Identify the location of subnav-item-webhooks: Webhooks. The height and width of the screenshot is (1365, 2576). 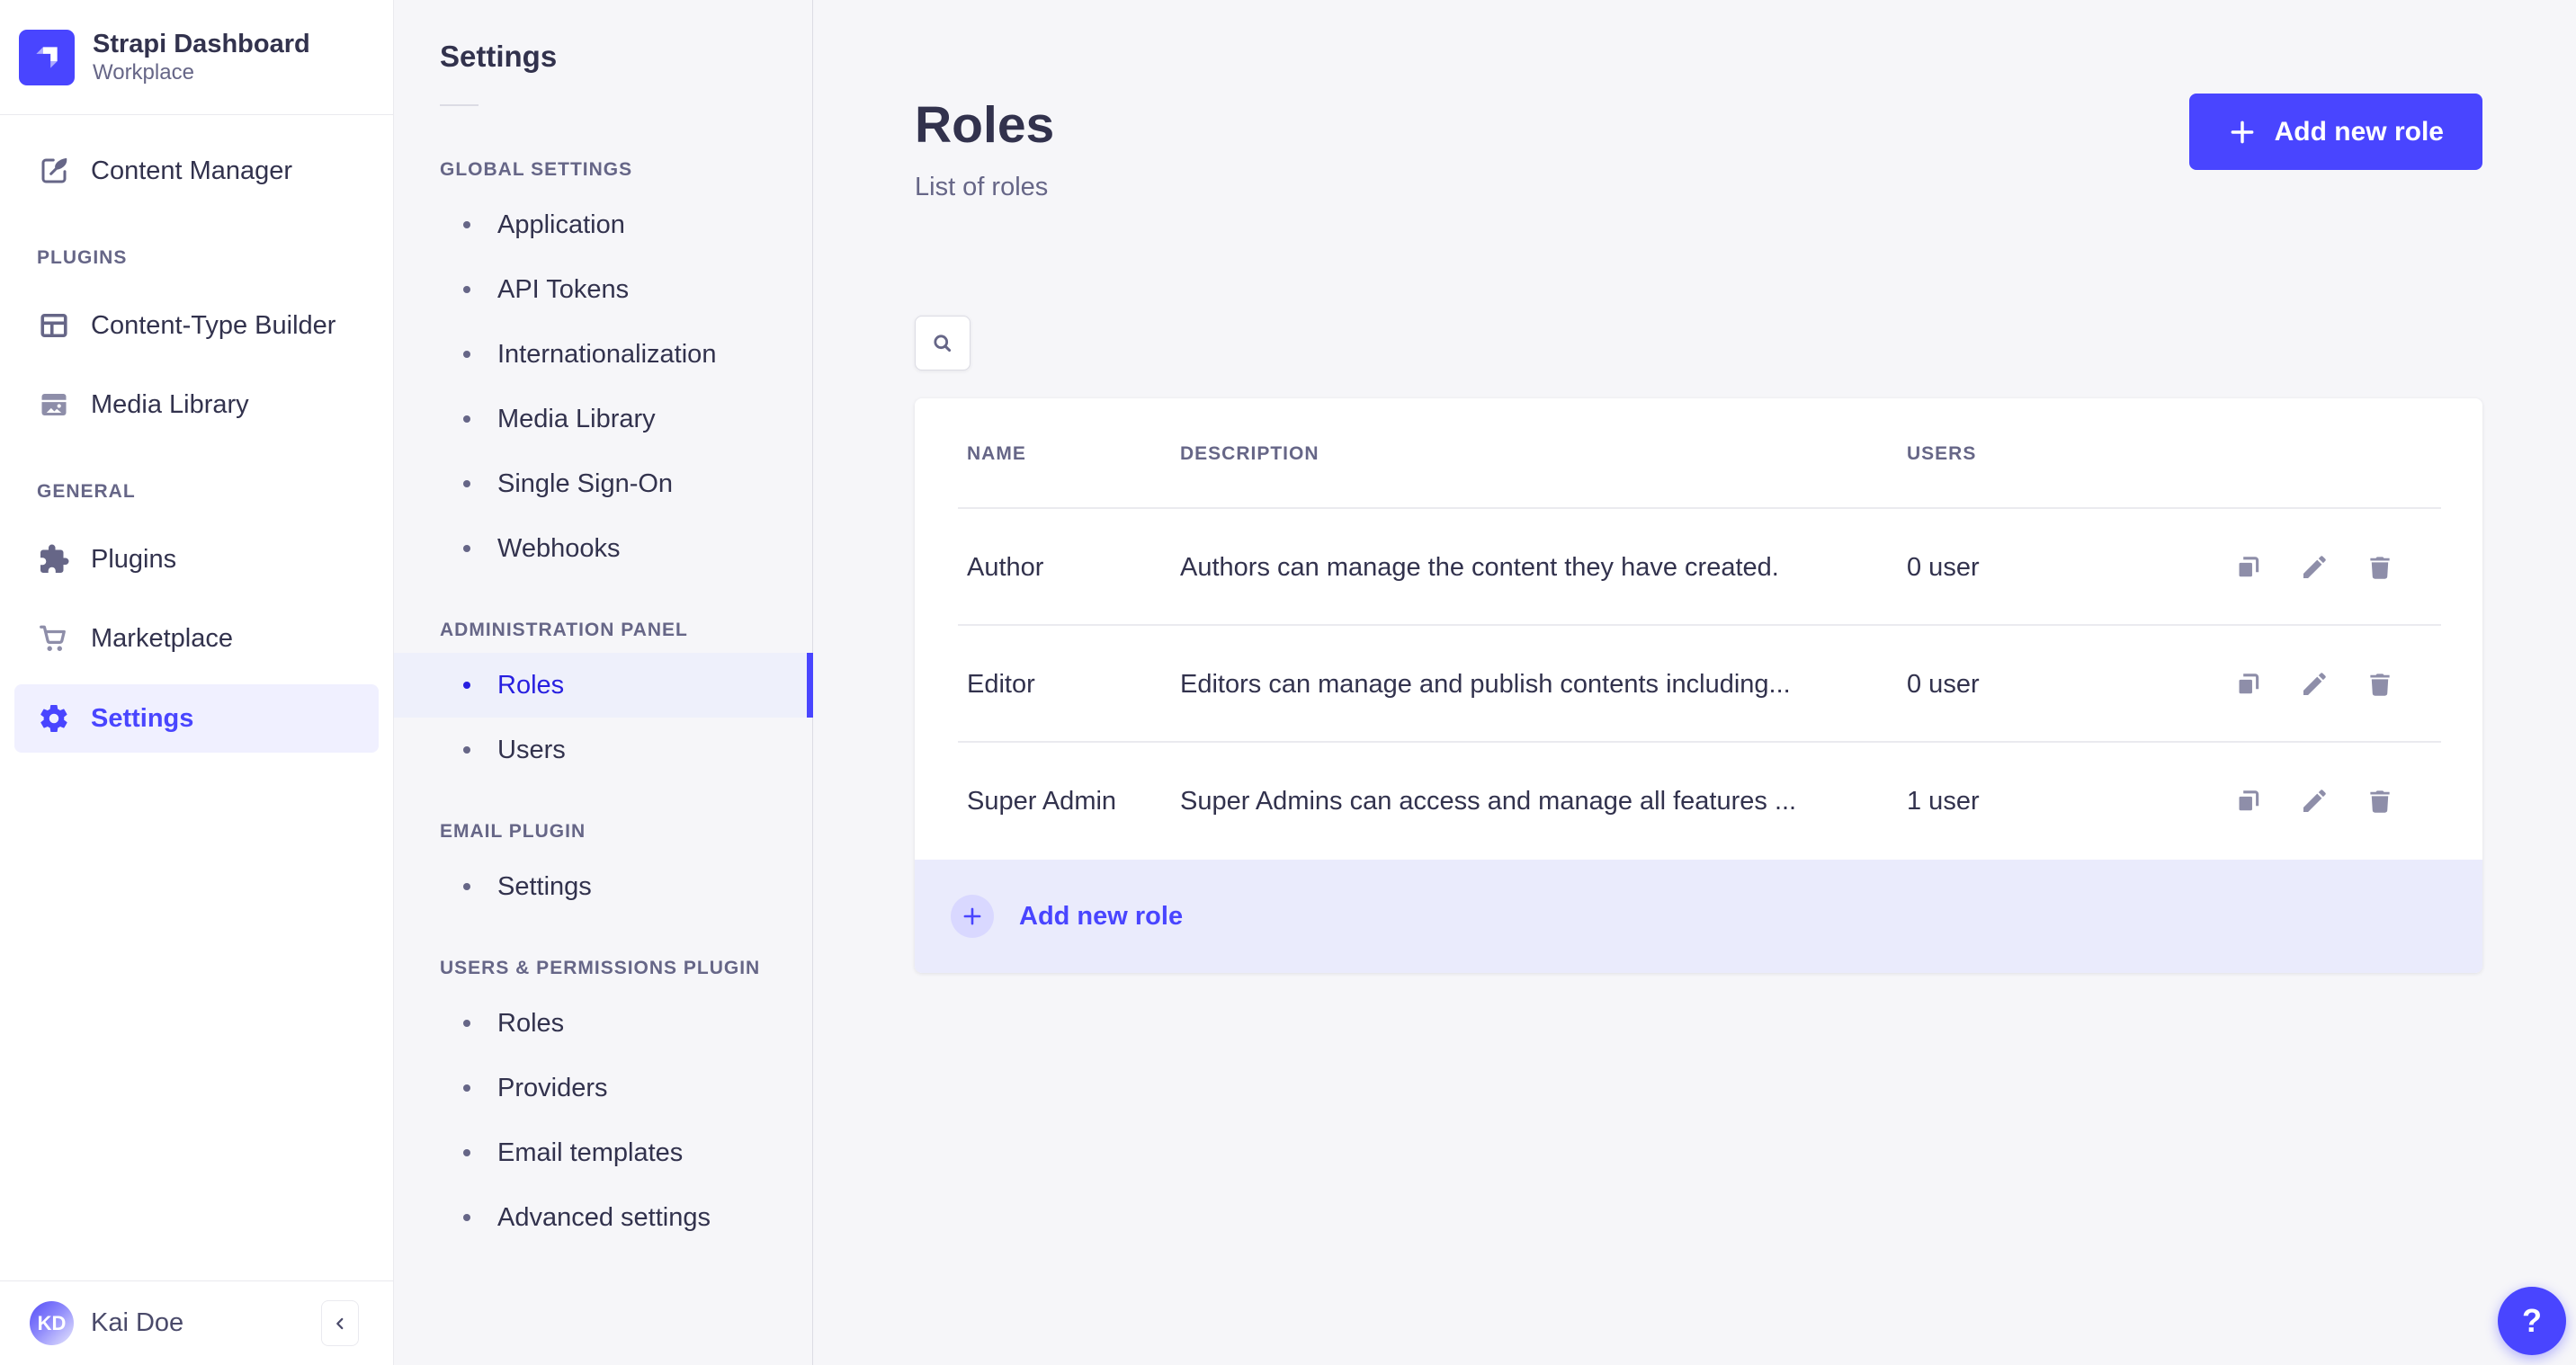
(603, 549).